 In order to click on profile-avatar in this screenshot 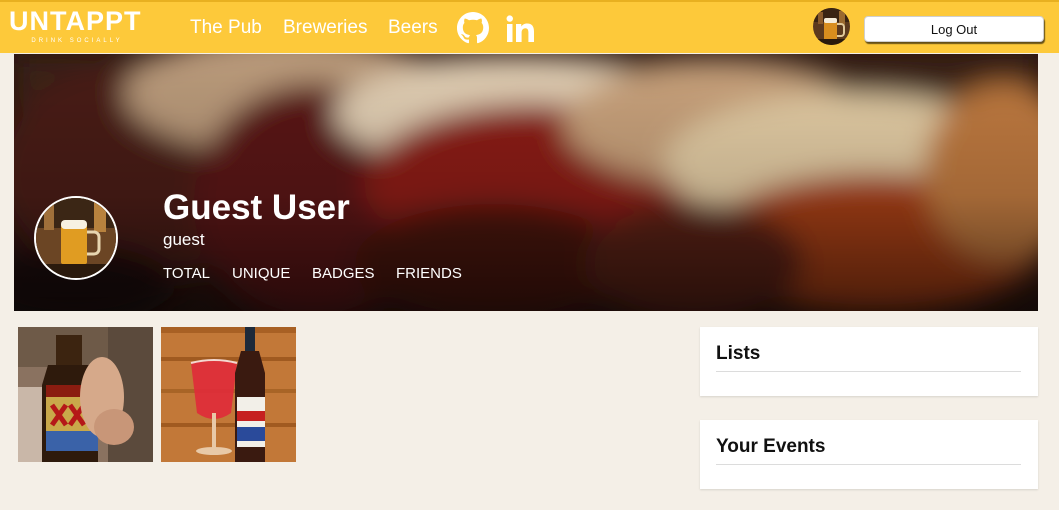, I will do `click(76, 238)`.